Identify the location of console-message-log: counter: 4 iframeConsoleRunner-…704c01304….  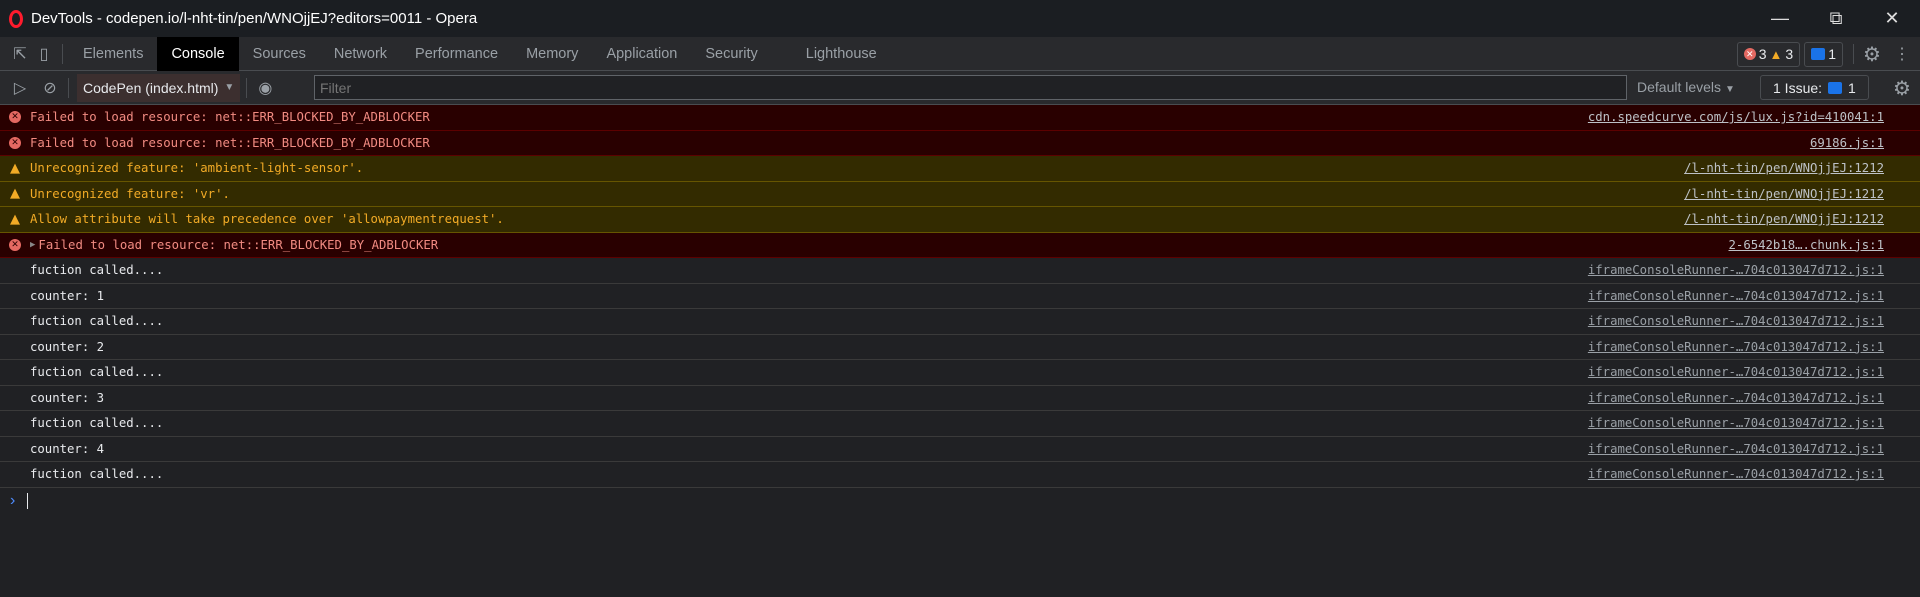
(960, 449).